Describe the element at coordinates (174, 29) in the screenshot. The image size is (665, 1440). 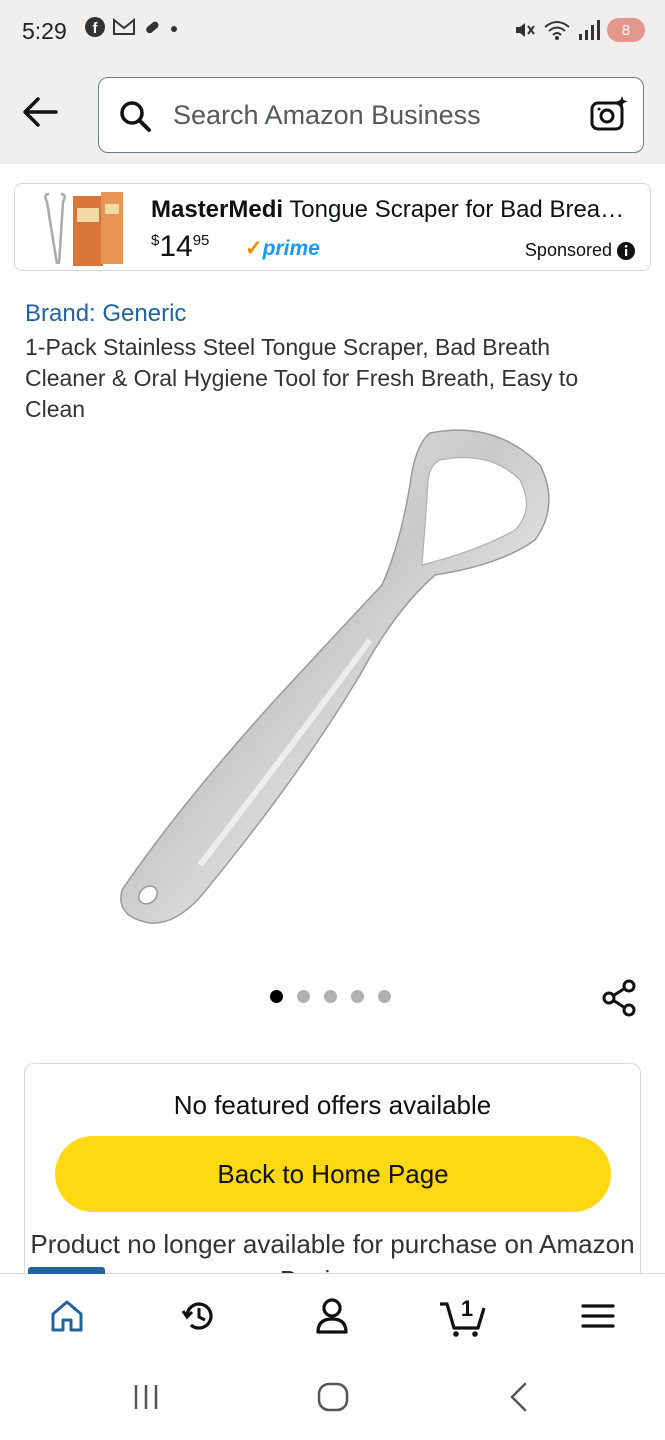
I see `dot-icon` at that location.